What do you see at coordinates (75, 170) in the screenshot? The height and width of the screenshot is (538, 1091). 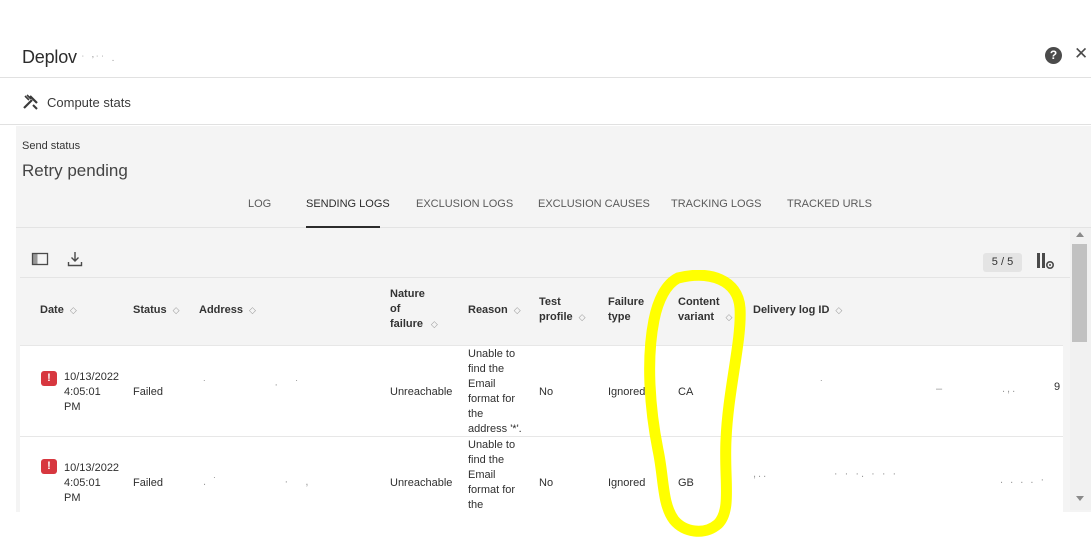 I see `send-status-value: Retry pending` at bounding box center [75, 170].